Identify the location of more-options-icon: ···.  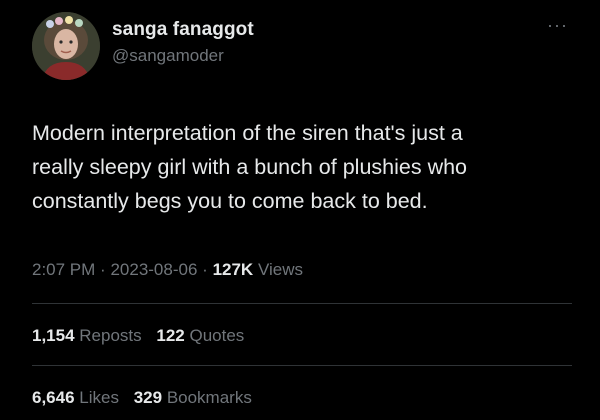
(557, 25).